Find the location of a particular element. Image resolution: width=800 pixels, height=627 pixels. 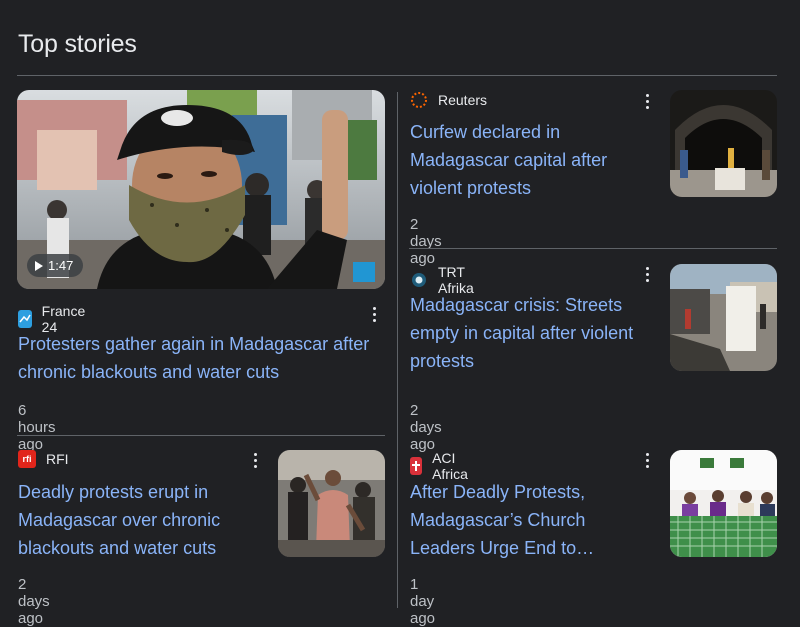

section-title: Top stories is located at coordinates (77, 44).